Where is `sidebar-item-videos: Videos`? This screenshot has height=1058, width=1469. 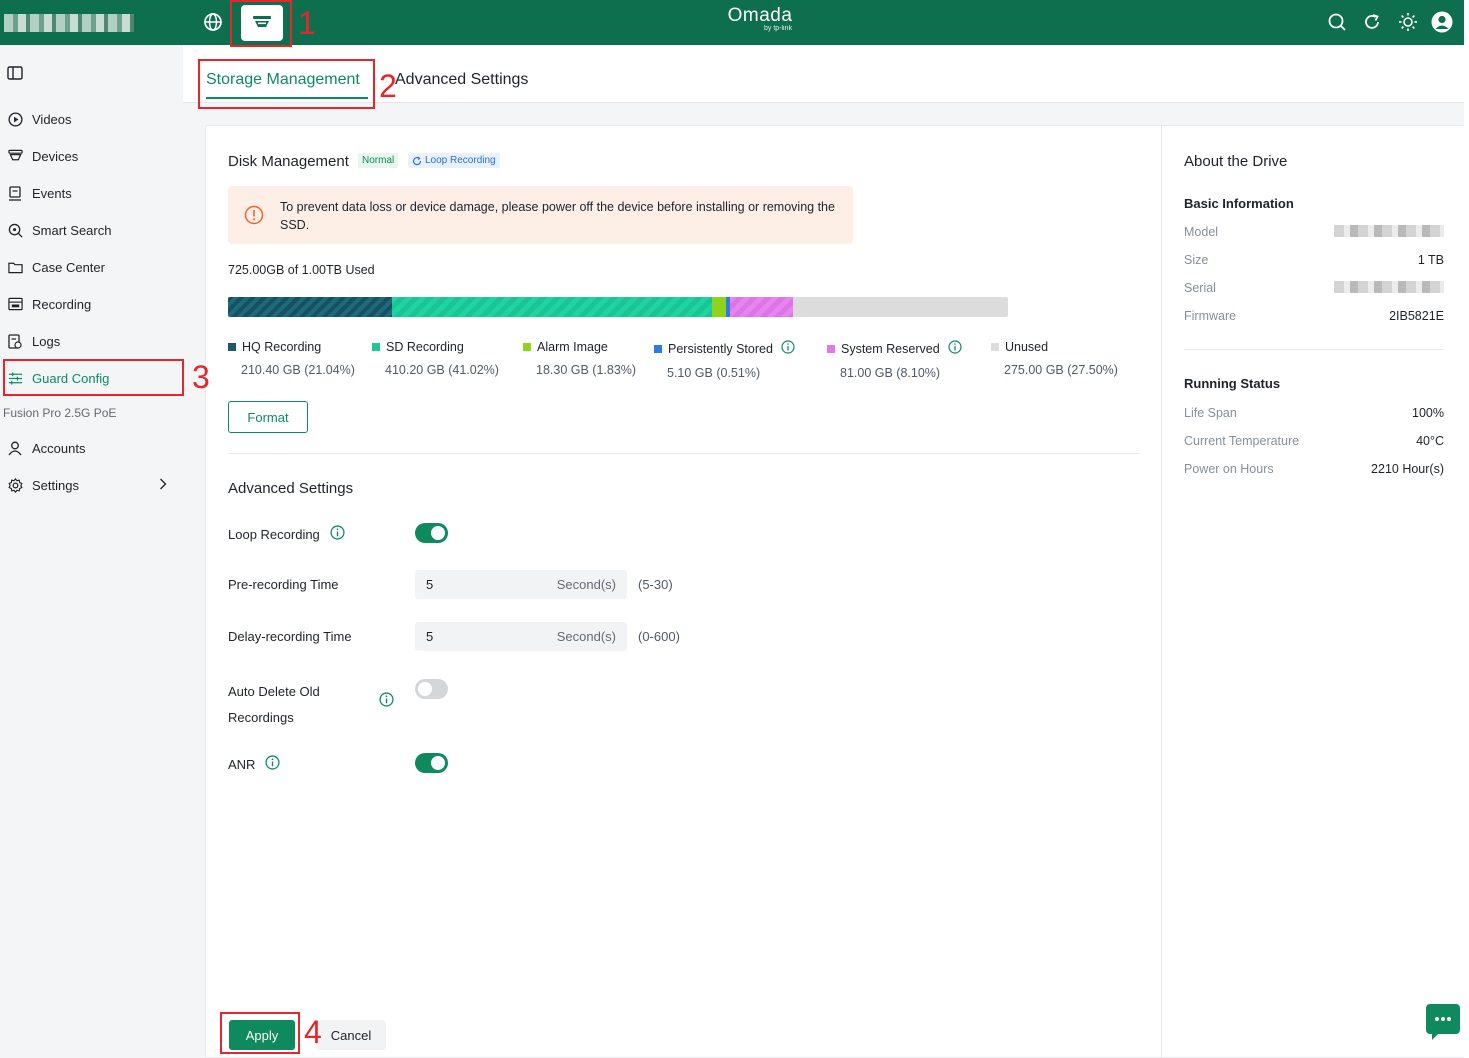
sidebar-item-videos: Videos is located at coordinates (91, 119).